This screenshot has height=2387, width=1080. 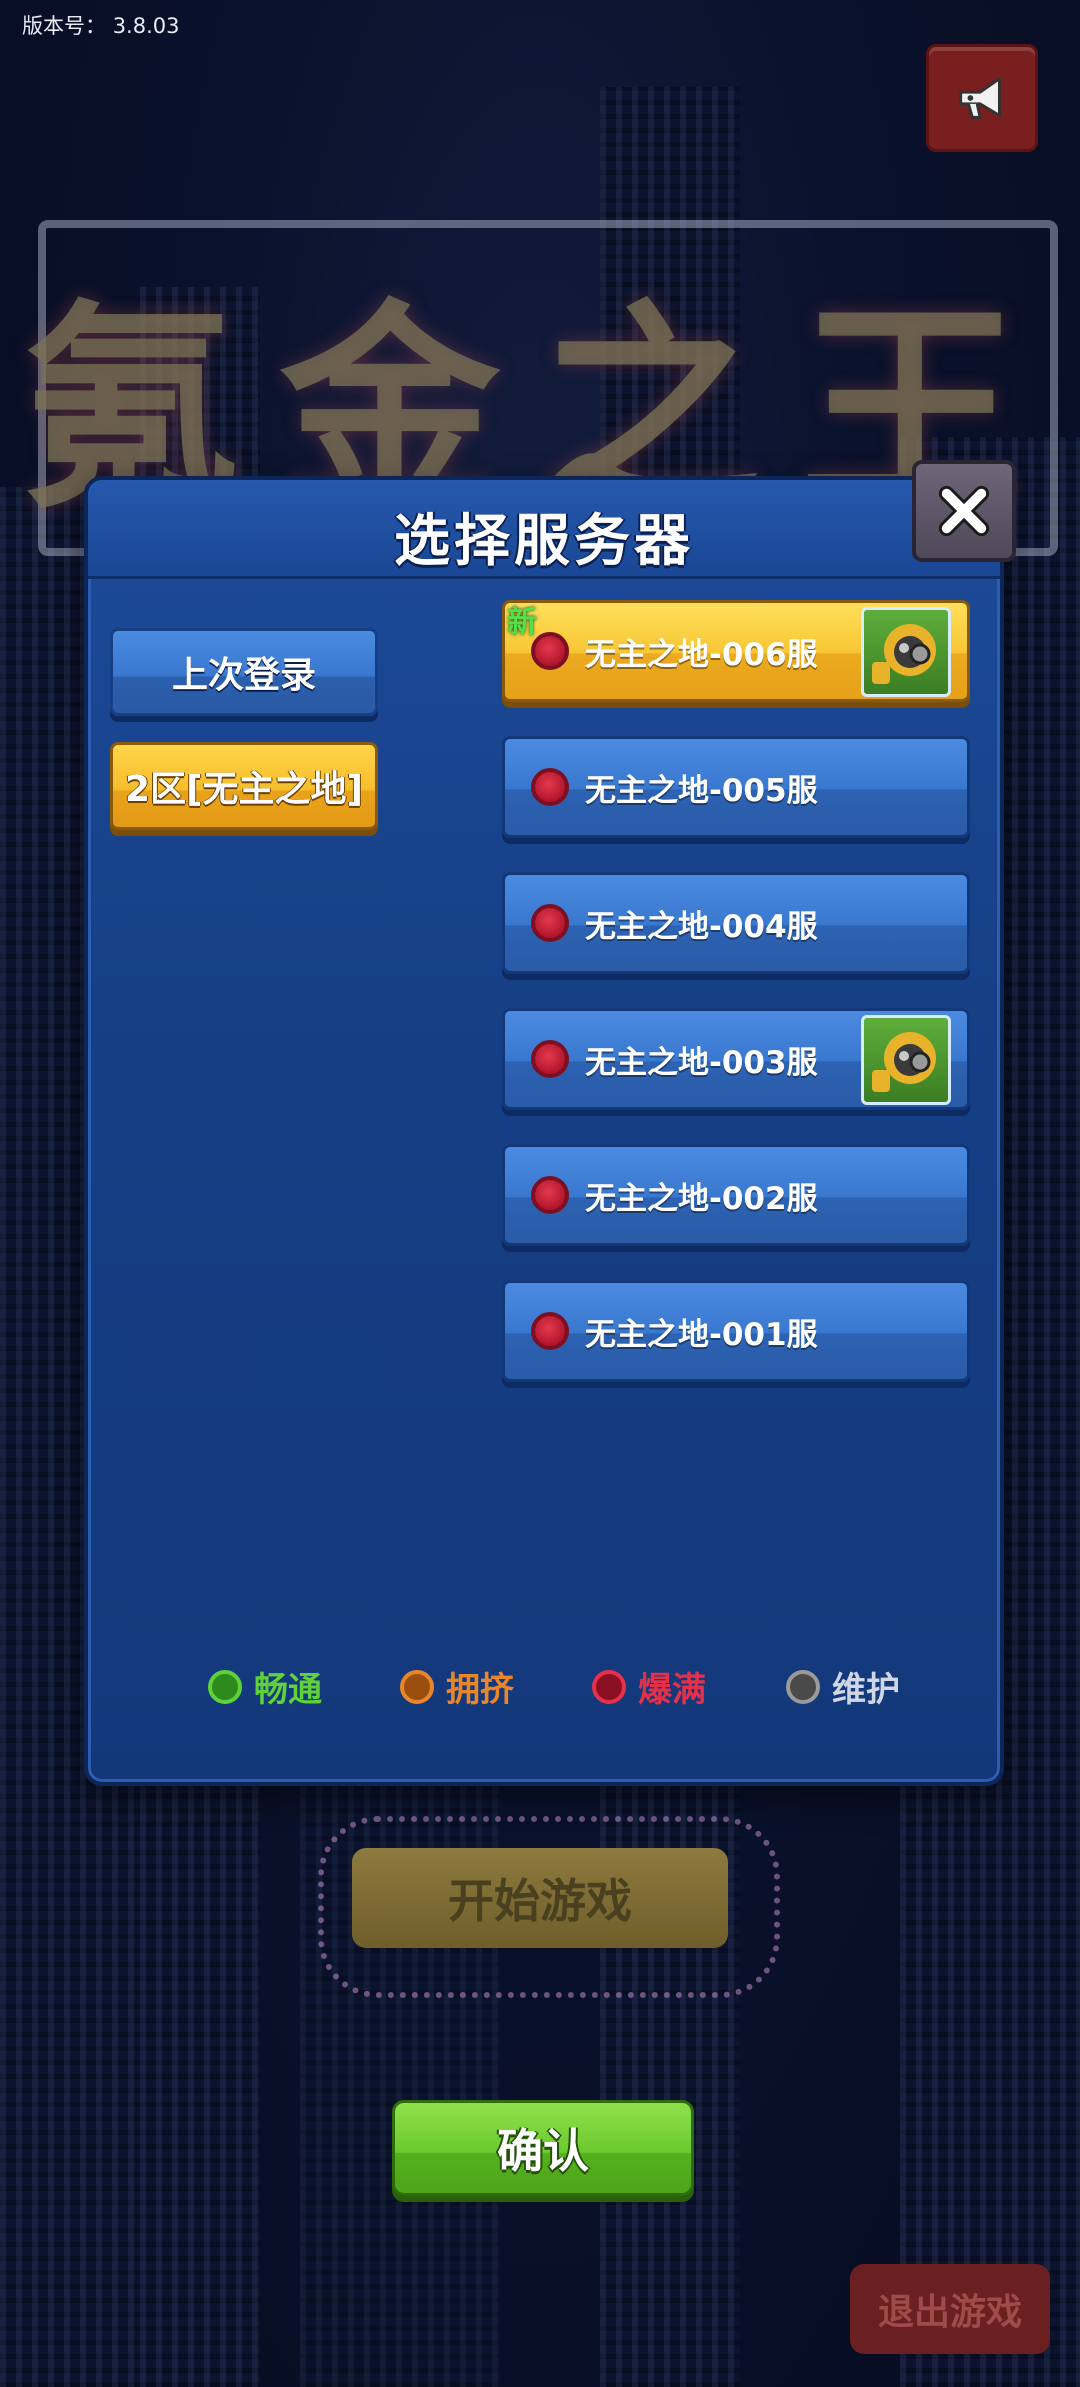 What do you see at coordinates (950, 2309) in the screenshot?
I see `quit-game-button: 退出游戏` at bounding box center [950, 2309].